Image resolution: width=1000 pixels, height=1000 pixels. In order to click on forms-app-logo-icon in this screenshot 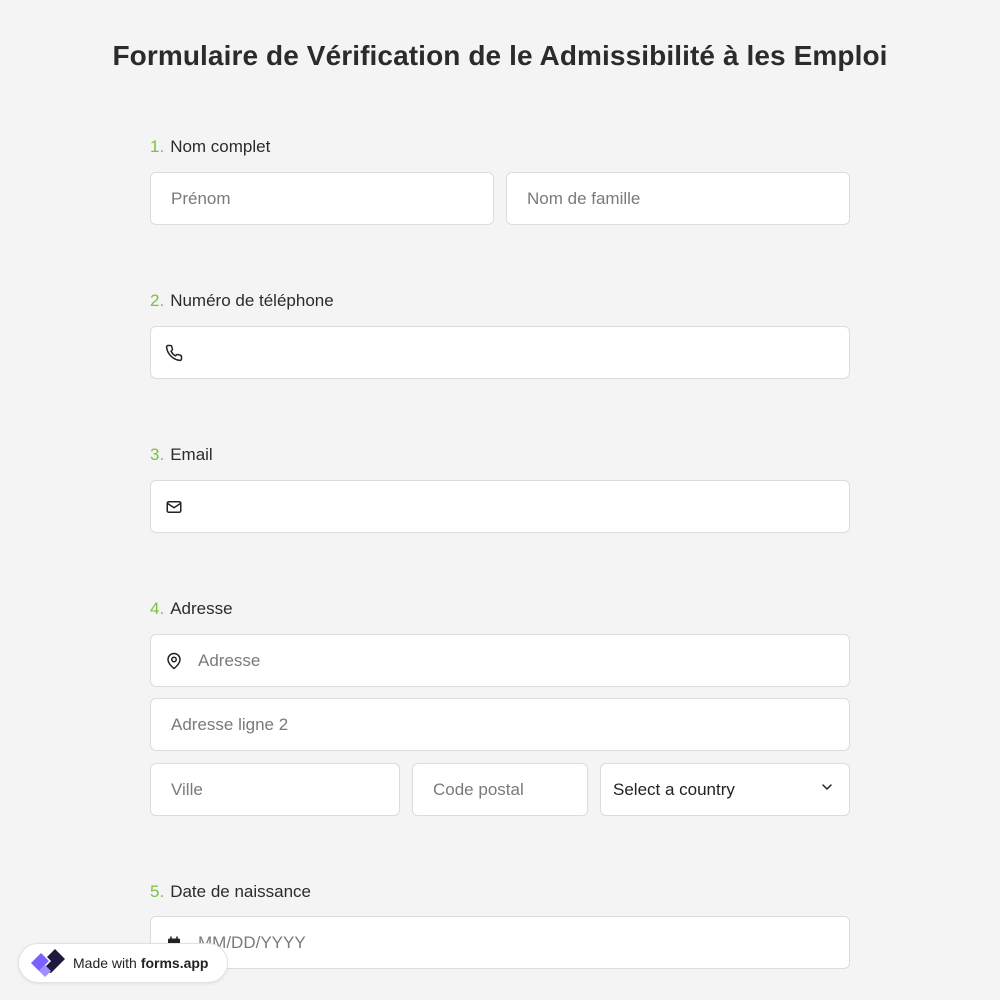, I will do `click(47, 963)`.